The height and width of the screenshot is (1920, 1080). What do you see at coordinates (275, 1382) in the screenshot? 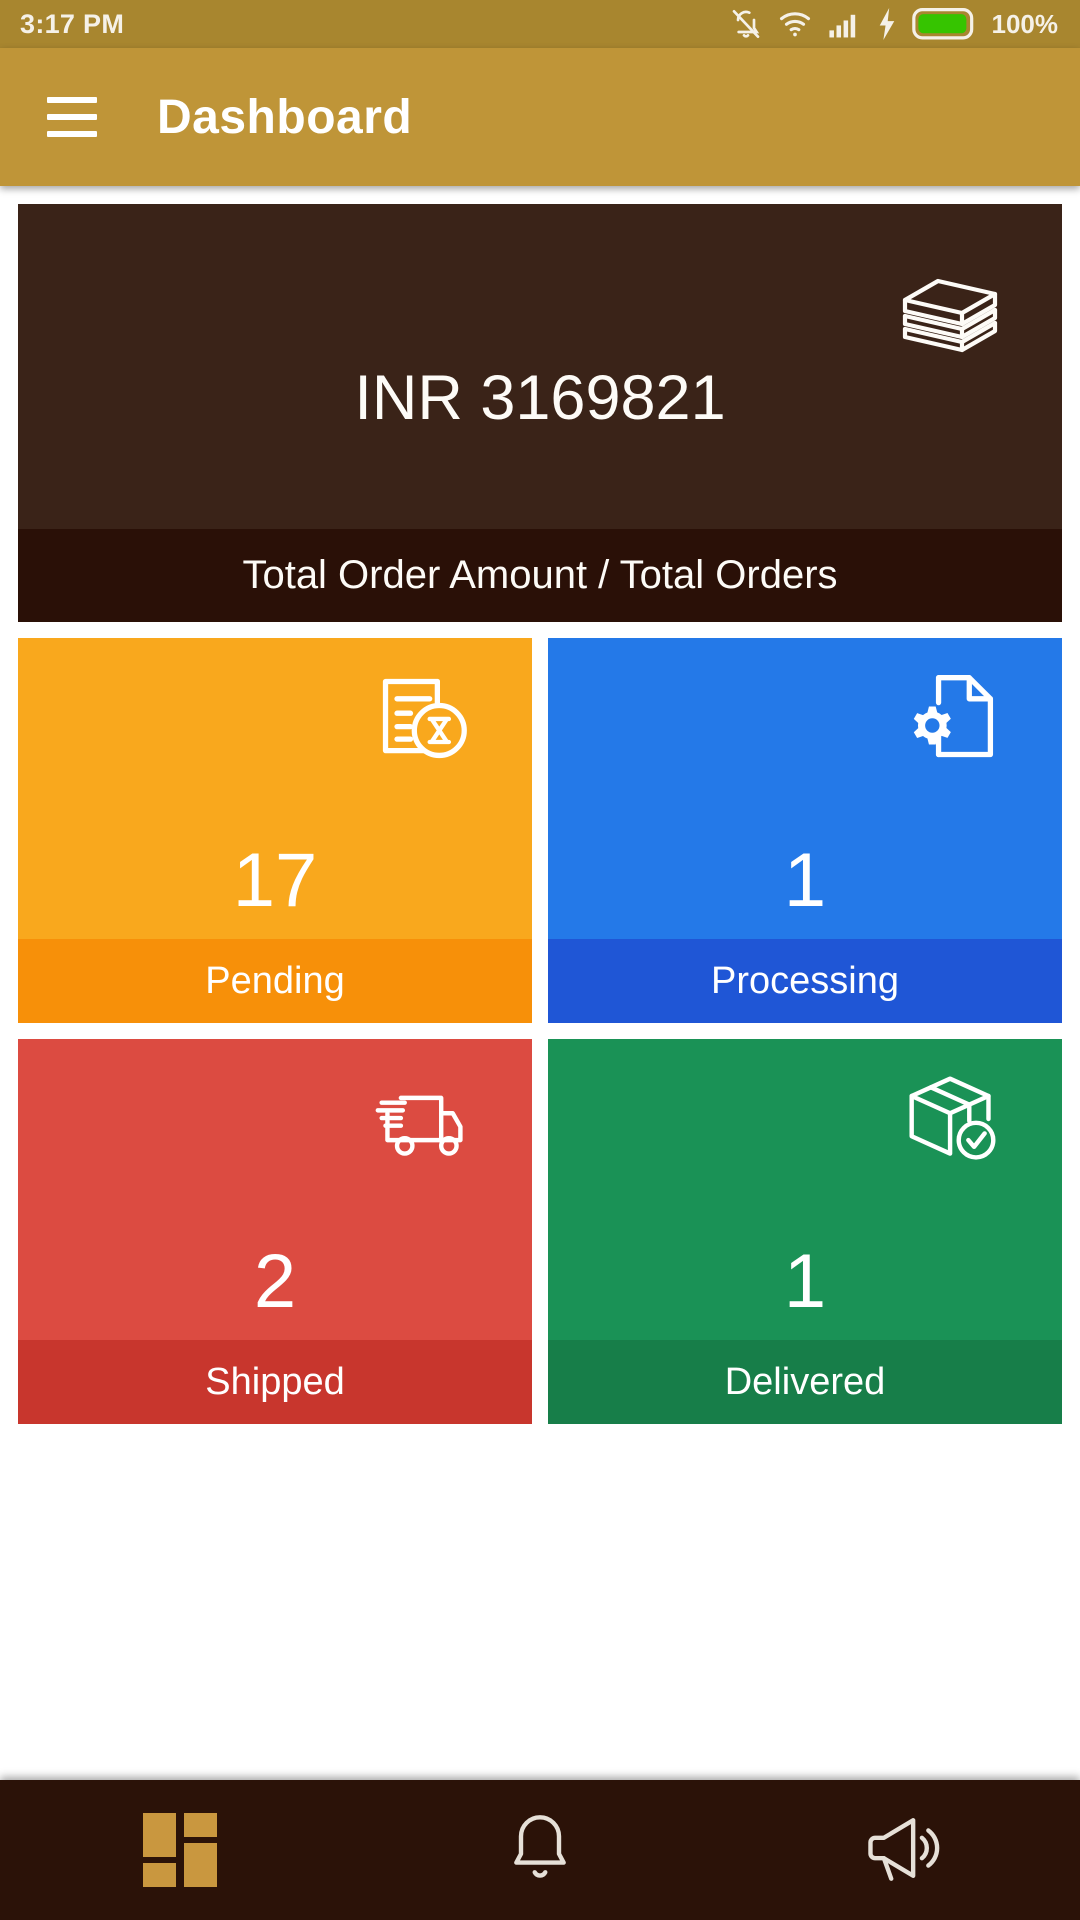
I see `tile-shipped-label: Shipped` at bounding box center [275, 1382].